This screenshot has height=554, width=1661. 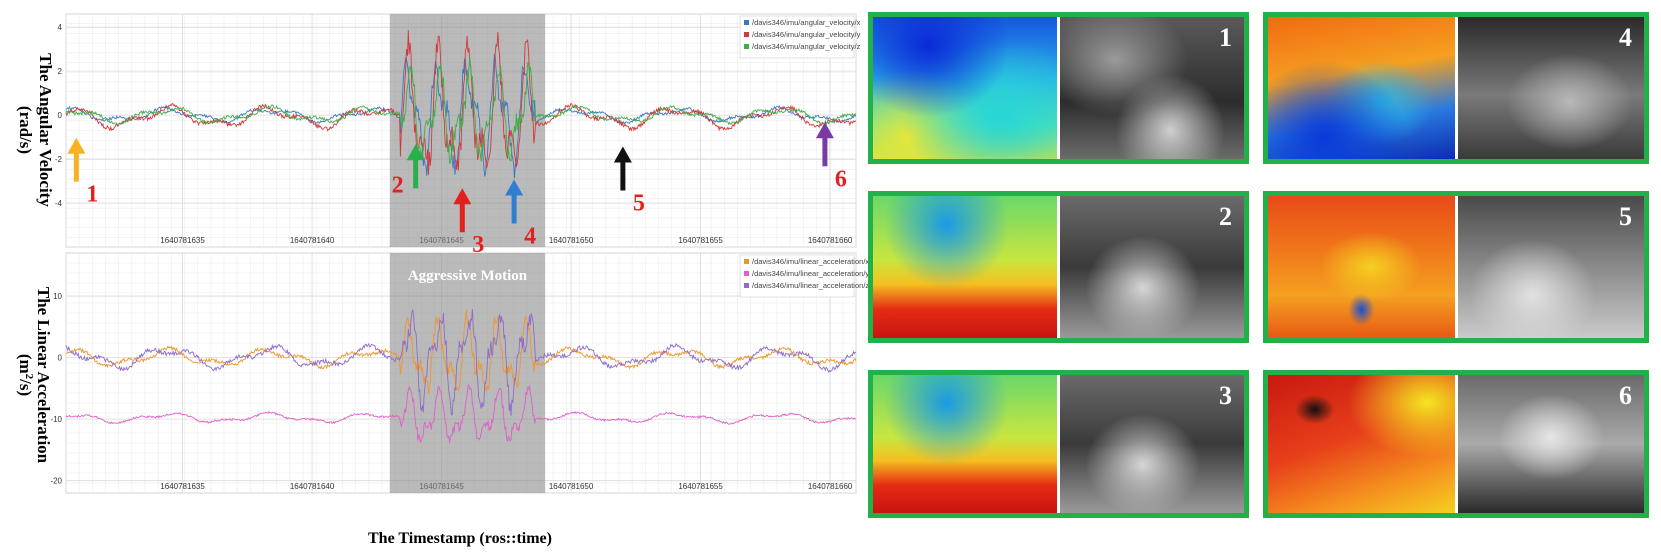 I want to click on y-axis-label: The Angular Velocity, so click(x=45, y=130).